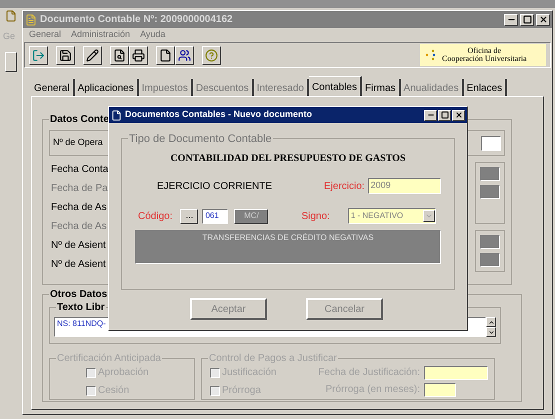 Image resolution: width=555 pixels, height=419 pixels. Describe the element at coordinates (315, 217) in the screenshot. I see `field-label: Signo:` at that location.